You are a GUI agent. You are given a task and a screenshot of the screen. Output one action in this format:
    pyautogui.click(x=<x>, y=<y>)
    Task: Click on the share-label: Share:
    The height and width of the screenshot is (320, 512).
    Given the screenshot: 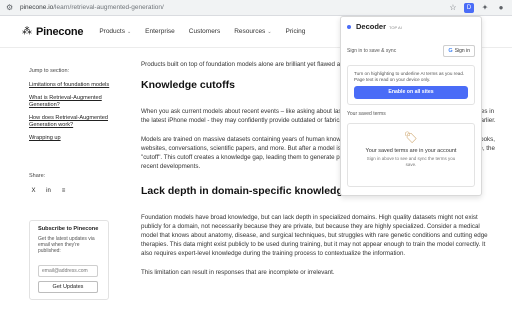 What is the action you would take?
    pyautogui.click(x=37, y=176)
    